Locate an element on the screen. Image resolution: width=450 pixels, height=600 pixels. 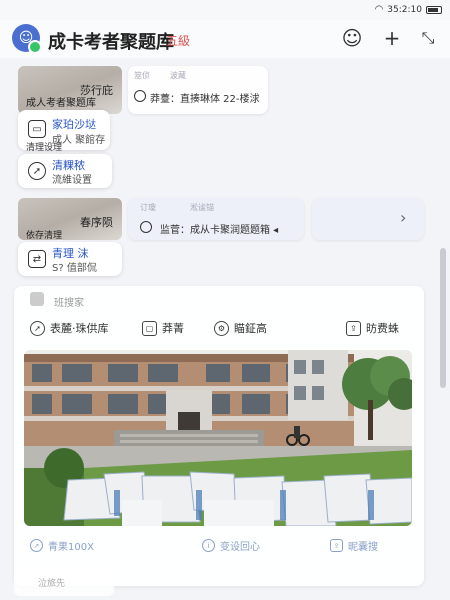
footer-text: 泣旅先 is located at coordinates (52, 584).